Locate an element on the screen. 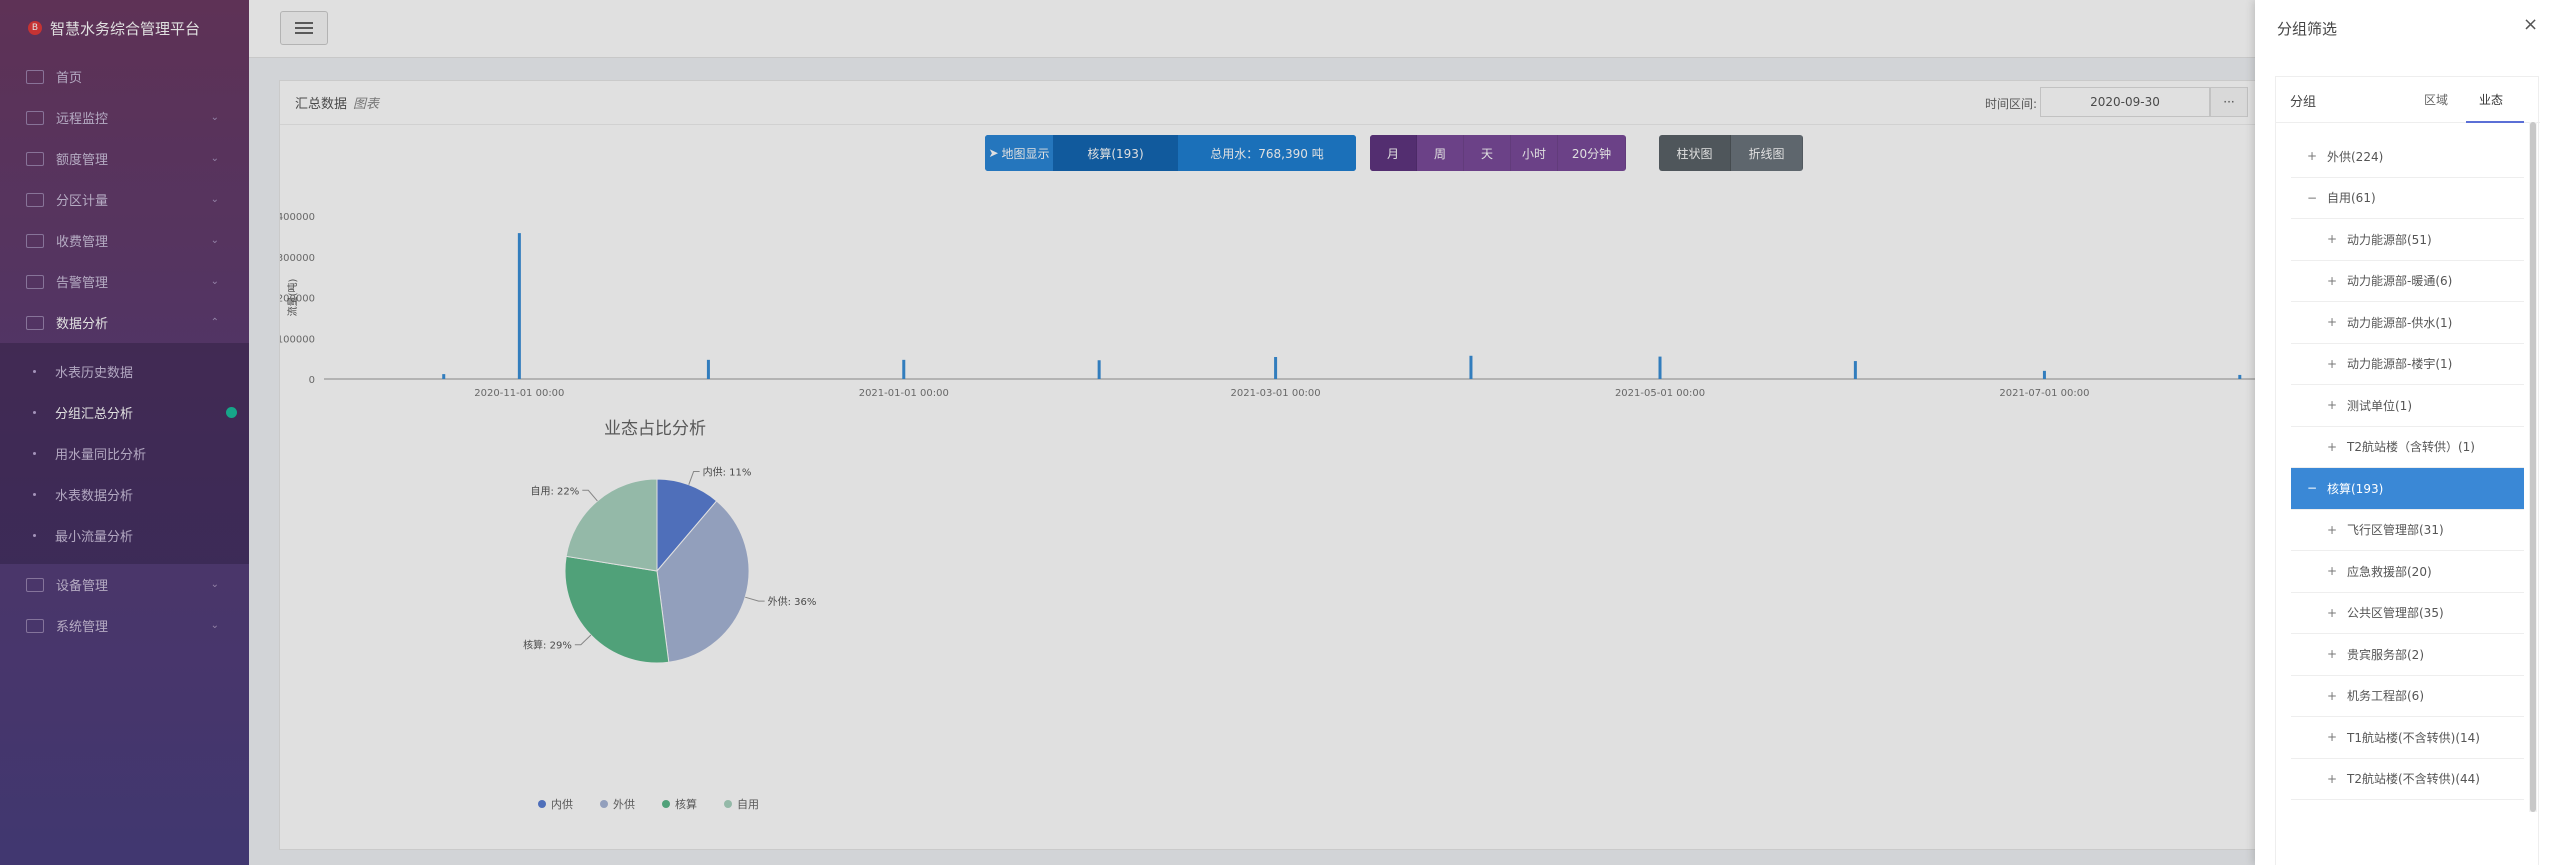 The height and width of the screenshot is (865, 2555). tab-business: 业态 is located at coordinates (2491, 99).